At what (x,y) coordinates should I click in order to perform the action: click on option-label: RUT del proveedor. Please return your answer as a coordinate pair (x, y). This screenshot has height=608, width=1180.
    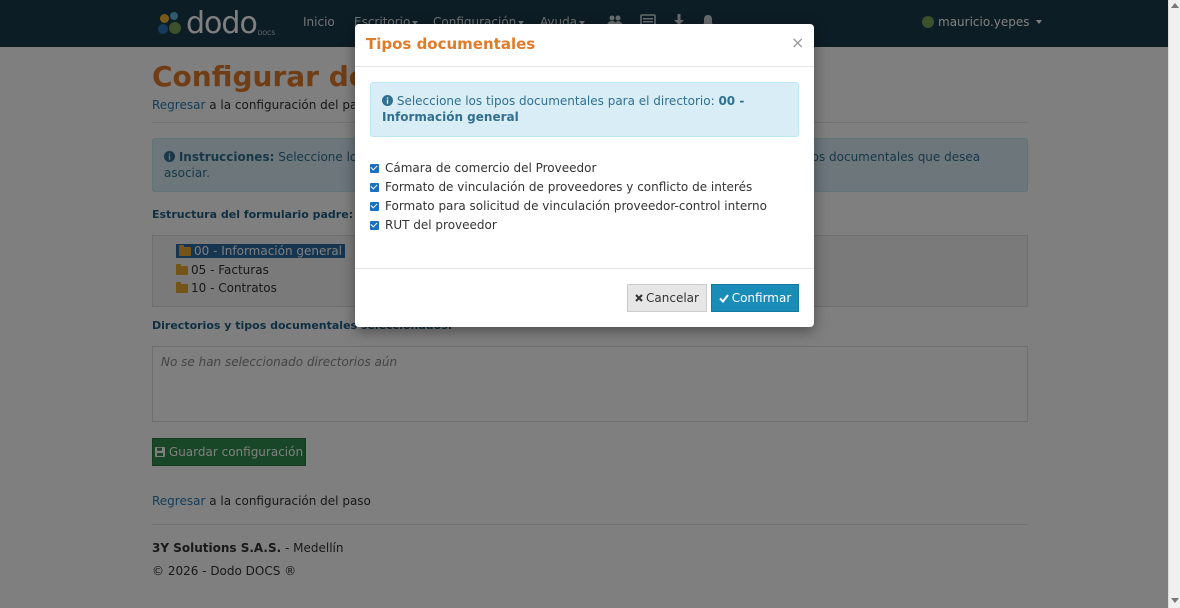
    Looking at the image, I should click on (441, 225).